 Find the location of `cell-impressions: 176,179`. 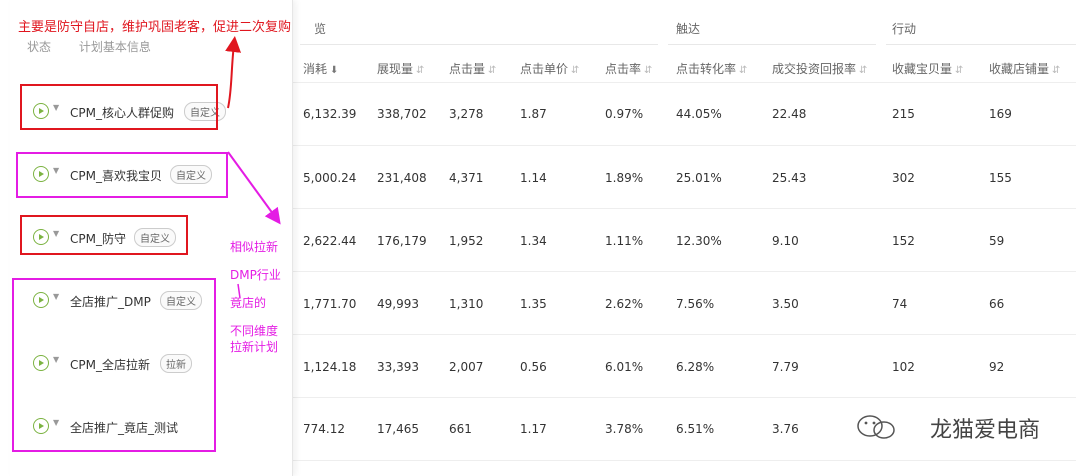

cell-impressions: 176,179 is located at coordinates (402, 241).